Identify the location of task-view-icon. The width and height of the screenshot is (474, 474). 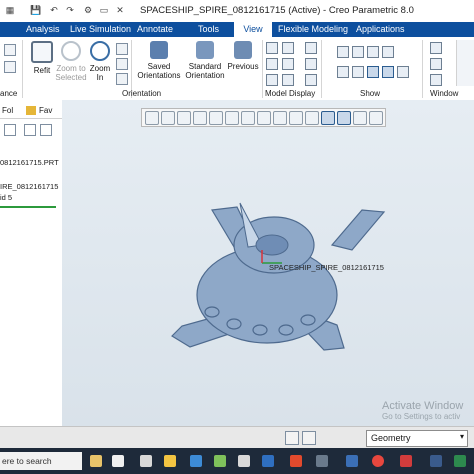
(118, 461).